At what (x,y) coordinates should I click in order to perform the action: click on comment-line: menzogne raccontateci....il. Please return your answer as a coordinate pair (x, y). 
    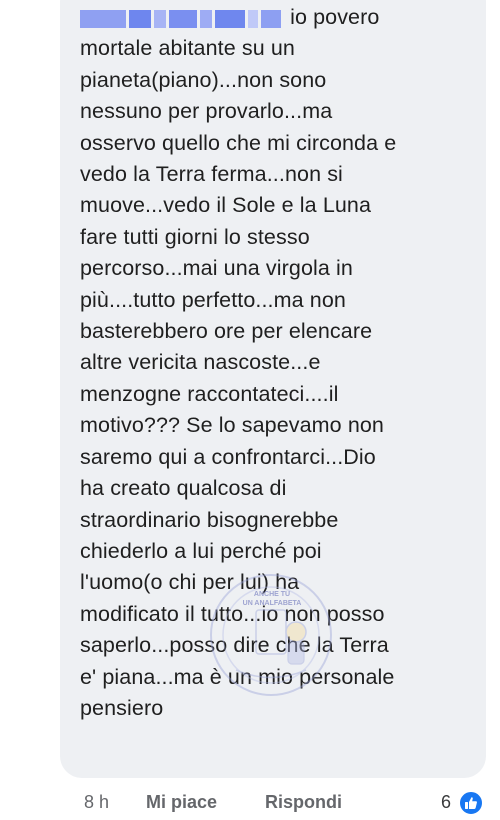
    Looking at the image, I should click on (209, 393).